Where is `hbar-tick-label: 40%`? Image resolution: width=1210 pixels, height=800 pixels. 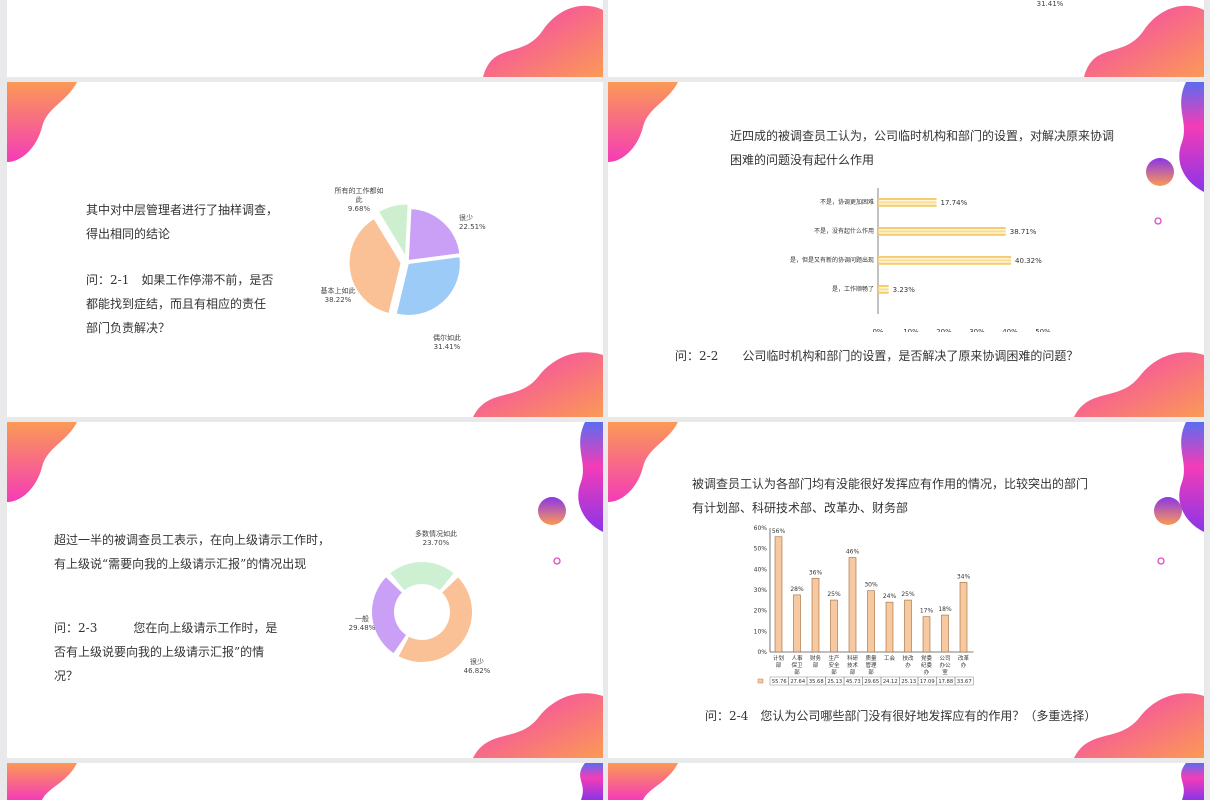
hbar-tick-label: 40% is located at coordinates (1010, 330).